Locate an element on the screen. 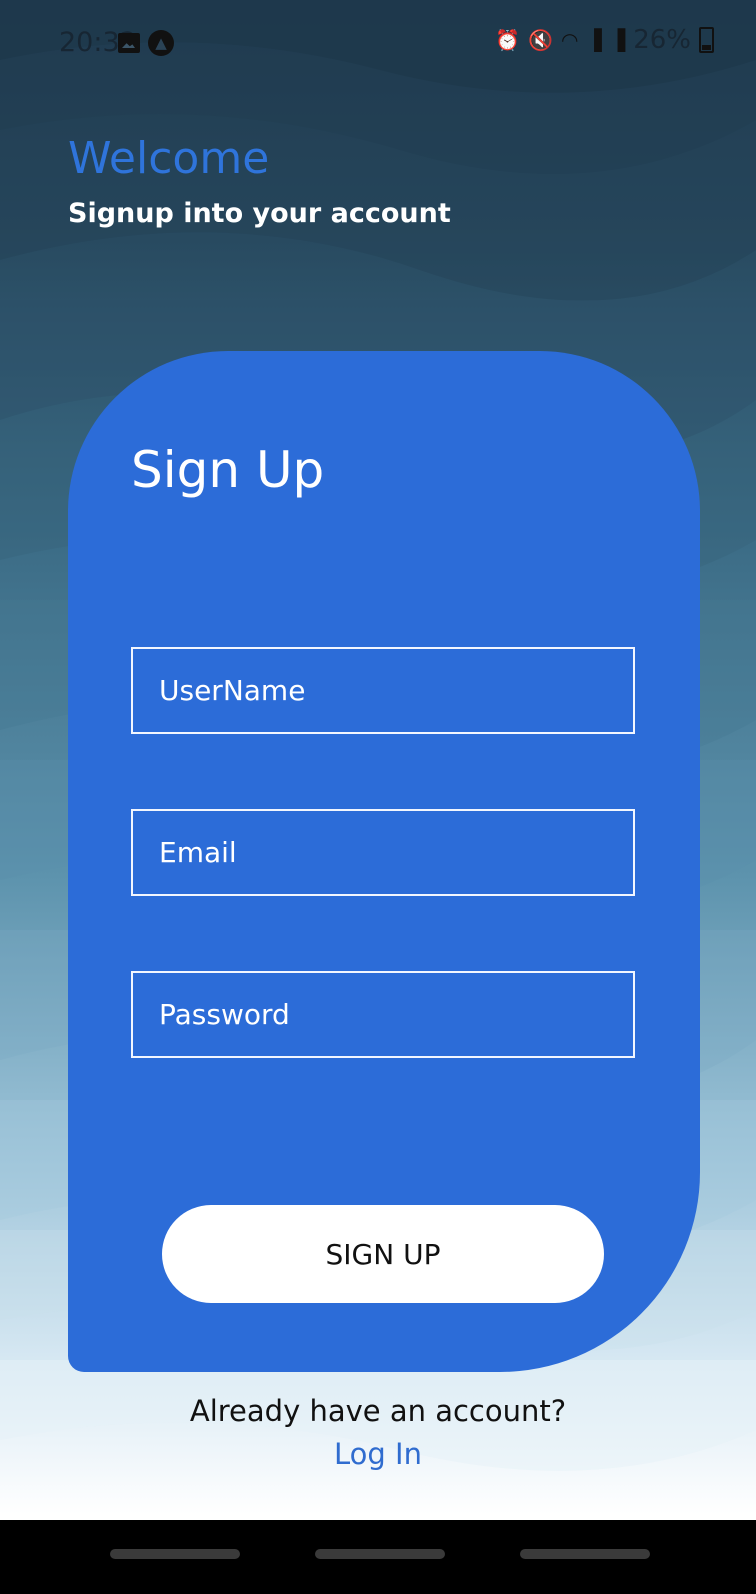 The width and height of the screenshot is (756, 1594). password-input is located at coordinates (383, 1014).